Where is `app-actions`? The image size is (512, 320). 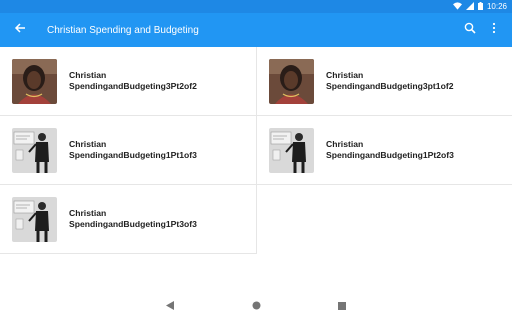 app-actions is located at coordinates (482, 30).